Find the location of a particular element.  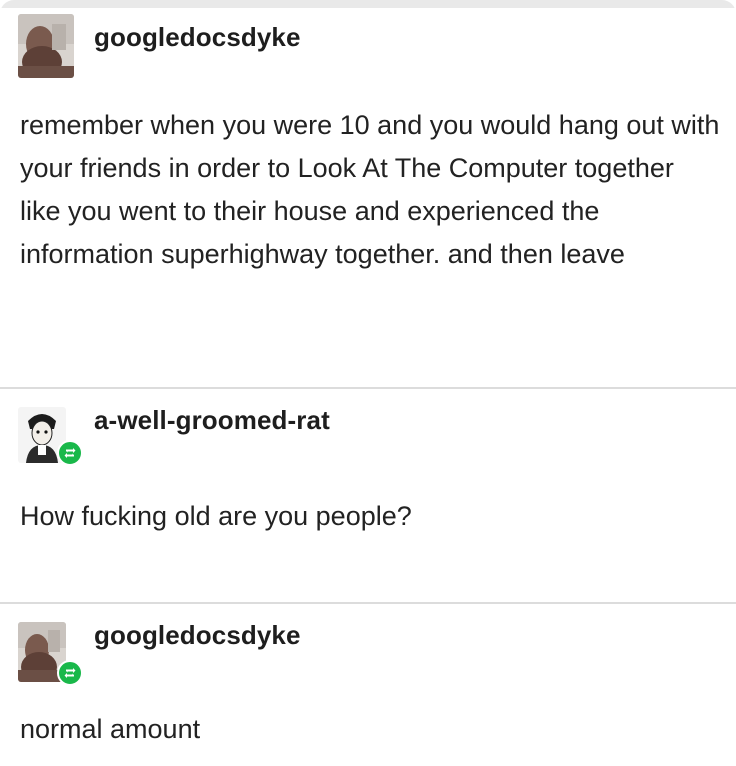

post-username: a-well-groomed-rat is located at coordinates (212, 420).